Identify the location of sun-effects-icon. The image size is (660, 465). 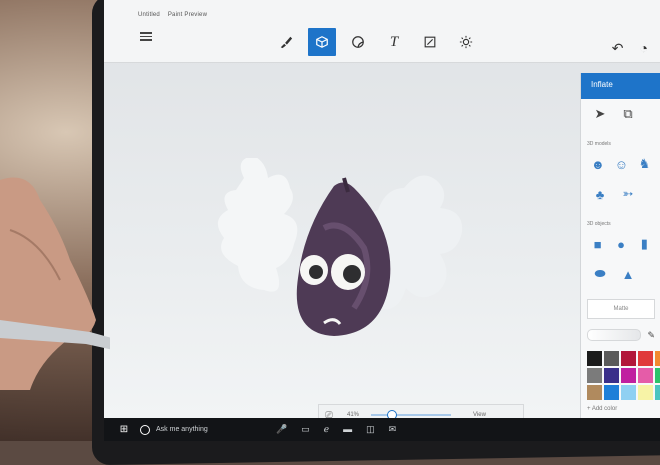
(466, 42).